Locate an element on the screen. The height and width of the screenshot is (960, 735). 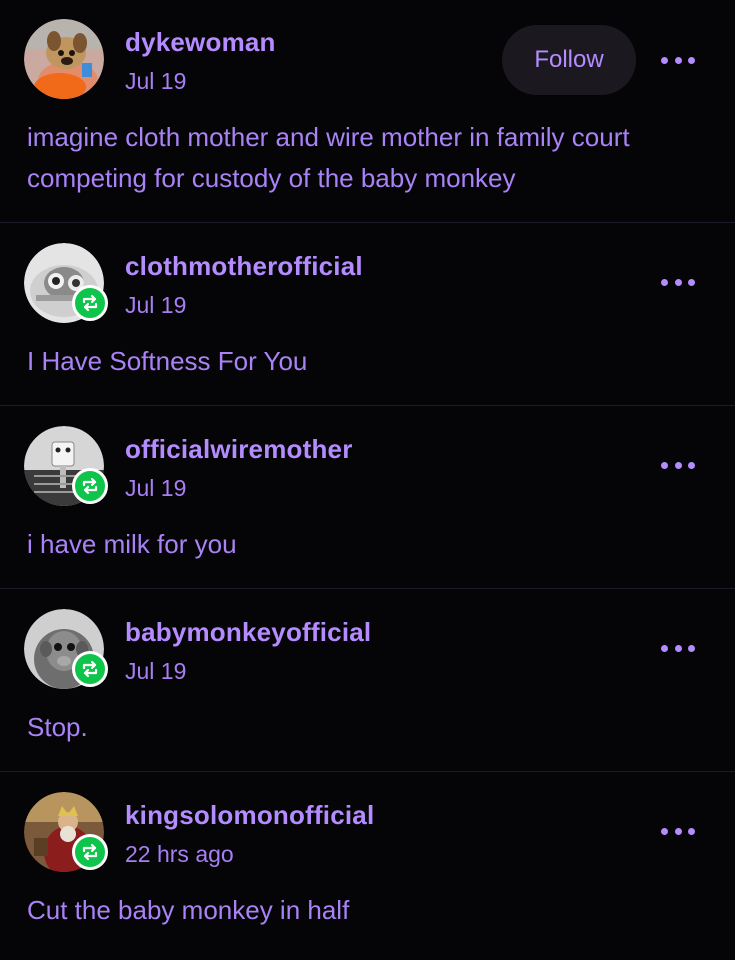
username: officialwiremother is located at coordinates (239, 449).